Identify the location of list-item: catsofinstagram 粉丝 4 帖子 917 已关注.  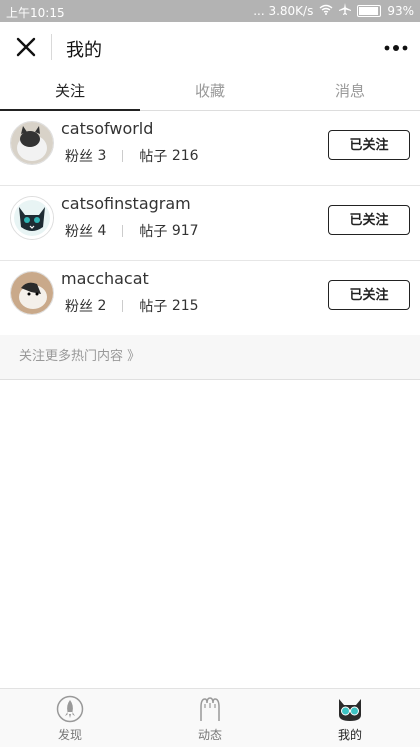
(210, 223).